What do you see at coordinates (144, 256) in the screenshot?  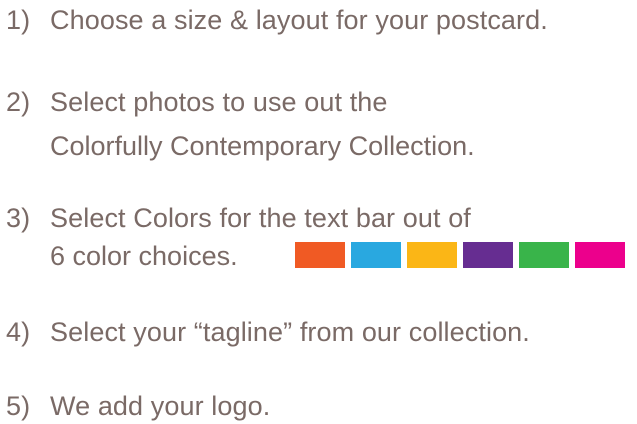 I see `step-3-text-line-2: 6 color choices.` at bounding box center [144, 256].